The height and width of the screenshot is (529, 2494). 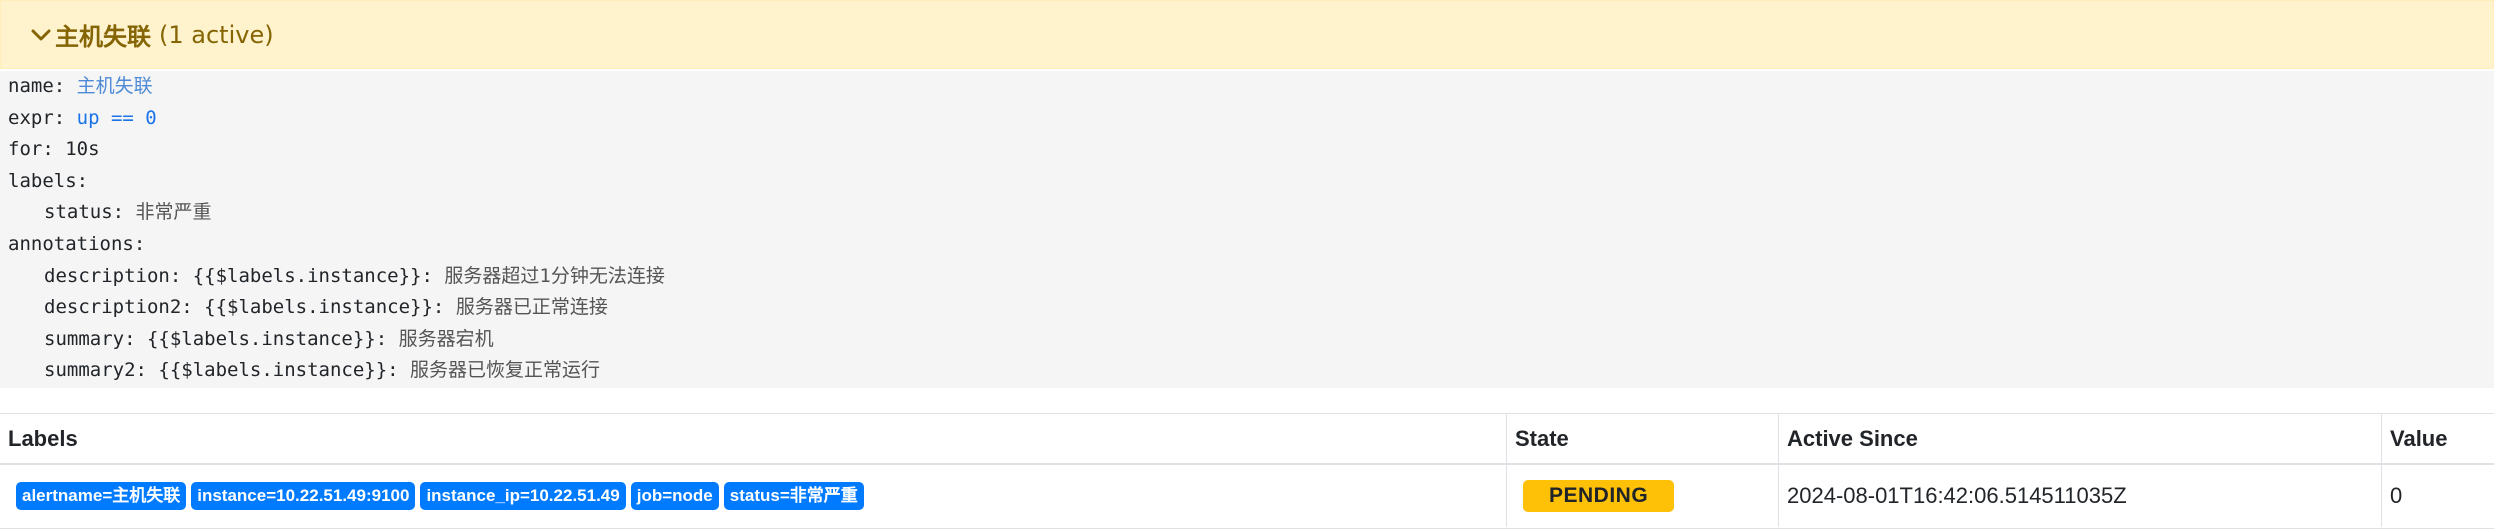 I want to click on rule-summary2-value: 服务器已恢复正常运行, so click(x=505, y=370).